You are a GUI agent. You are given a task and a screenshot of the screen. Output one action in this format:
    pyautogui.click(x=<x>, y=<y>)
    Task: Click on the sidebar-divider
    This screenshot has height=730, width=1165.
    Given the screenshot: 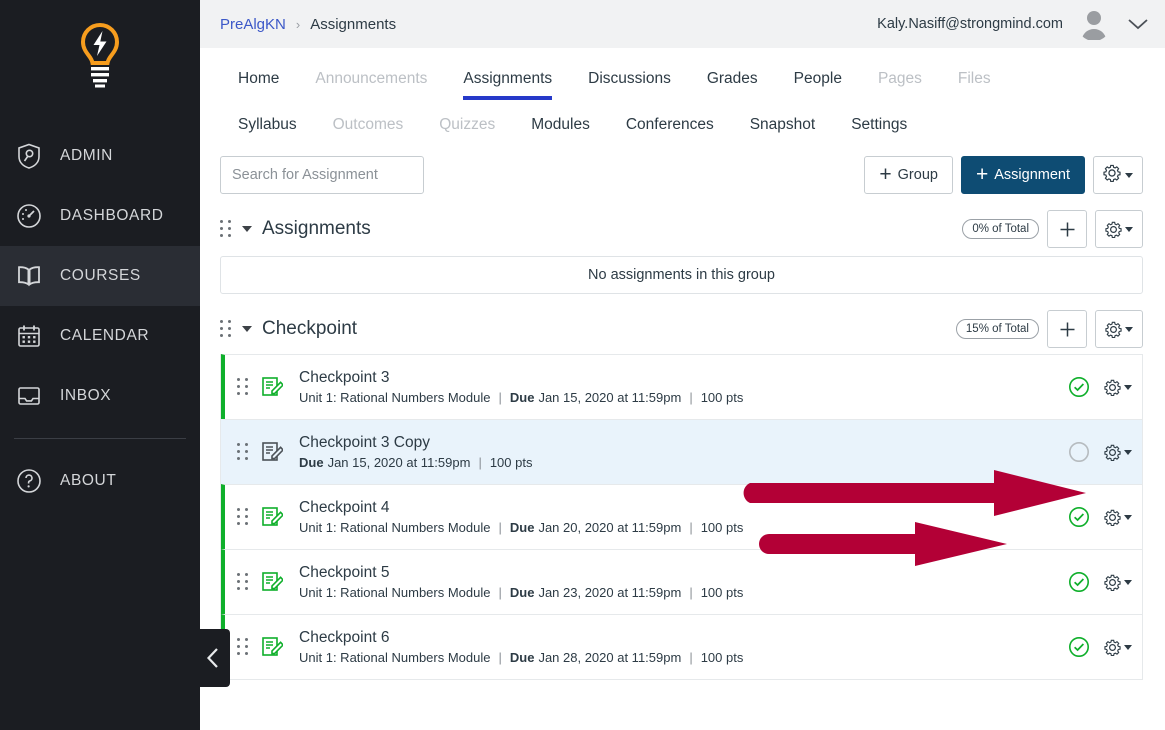 What is the action you would take?
    pyautogui.click(x=100, y=438)
    